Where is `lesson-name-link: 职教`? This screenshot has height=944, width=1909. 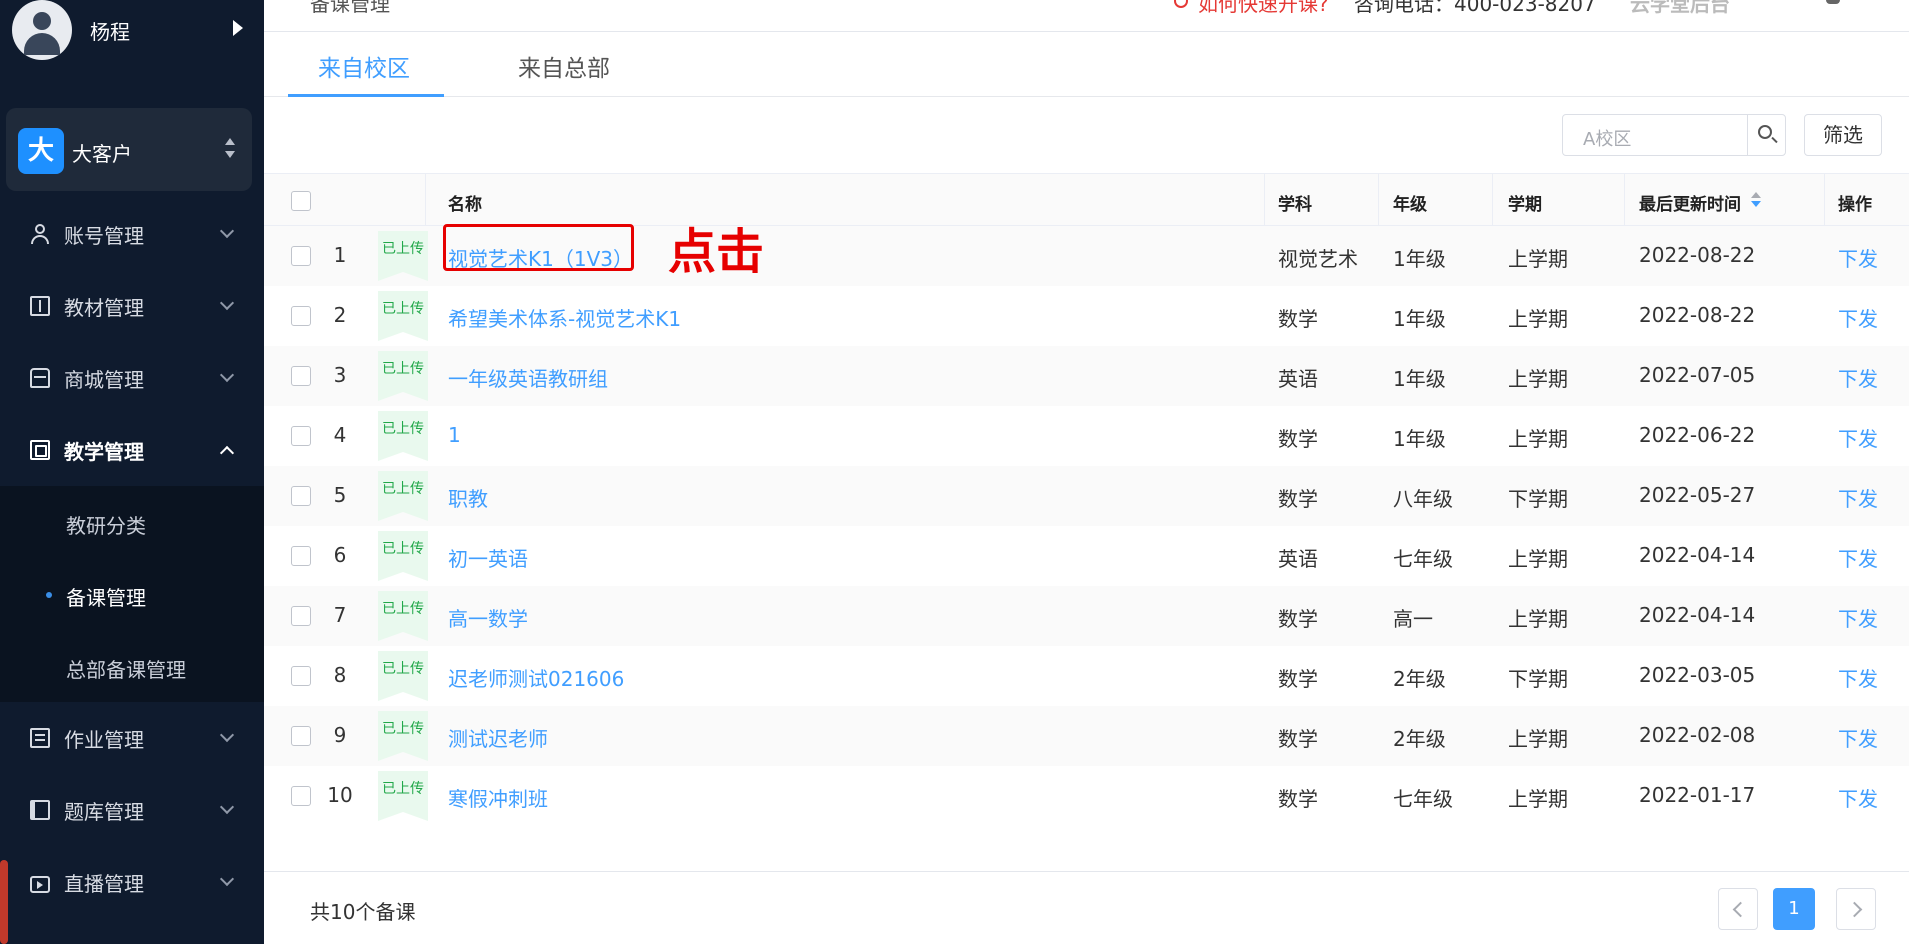 lesson-name-link: 职教 is located at coordinates (468, 497).